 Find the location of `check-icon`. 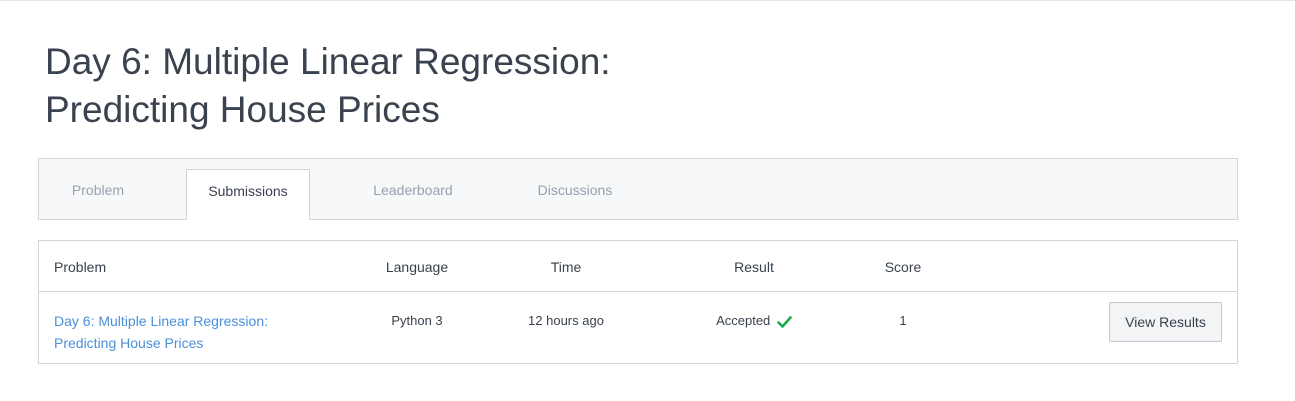

check-icon is located at coordinates (784, 321).